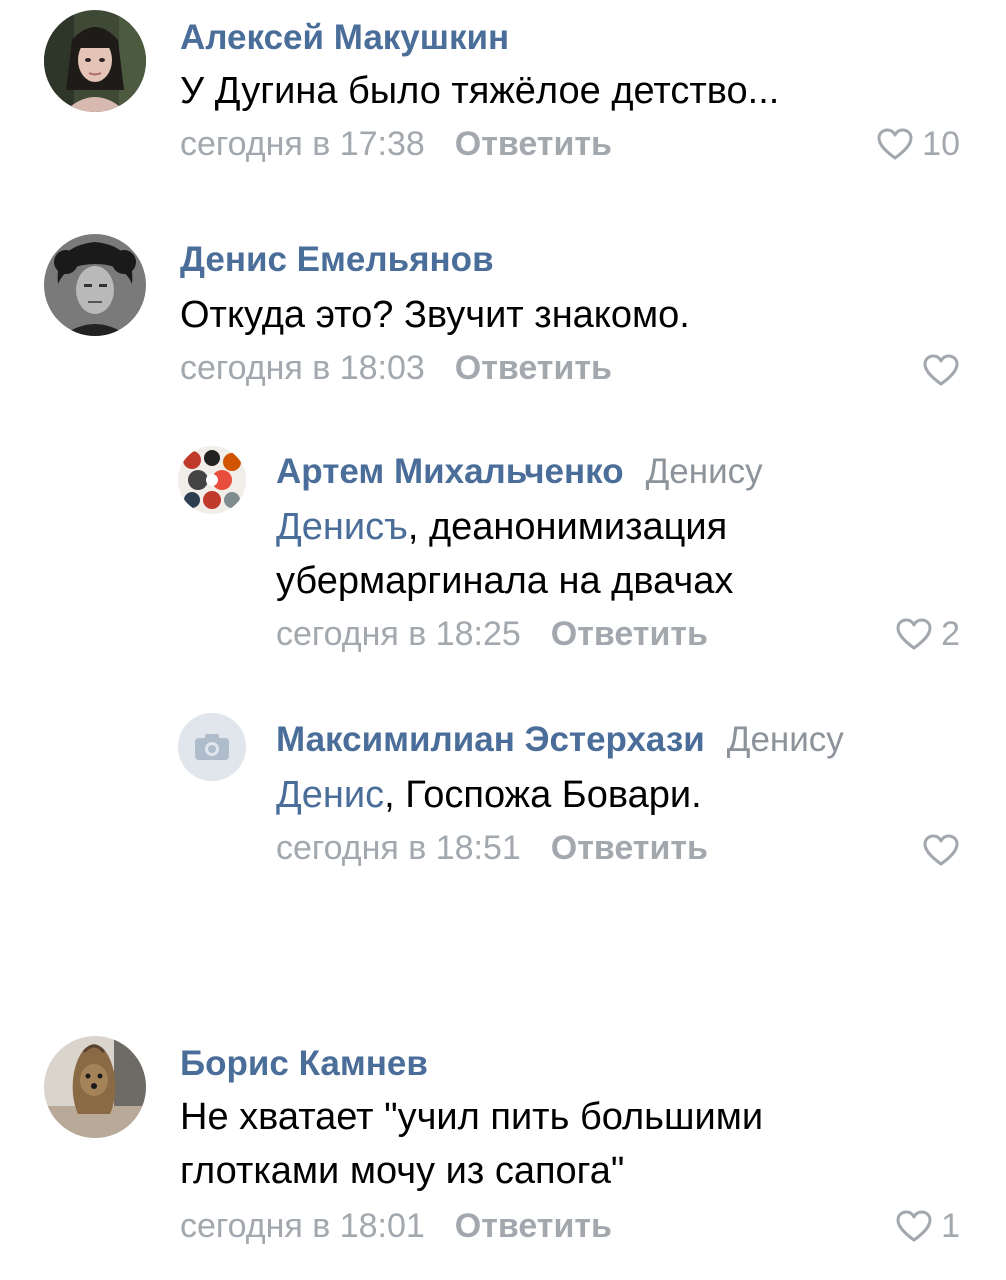 The width and height of the screenshot is (1006, 1280). What do you see at coordinates (950, 633) in the screenshot?
I see `like-count: 2` at bounding box center [950, 633].